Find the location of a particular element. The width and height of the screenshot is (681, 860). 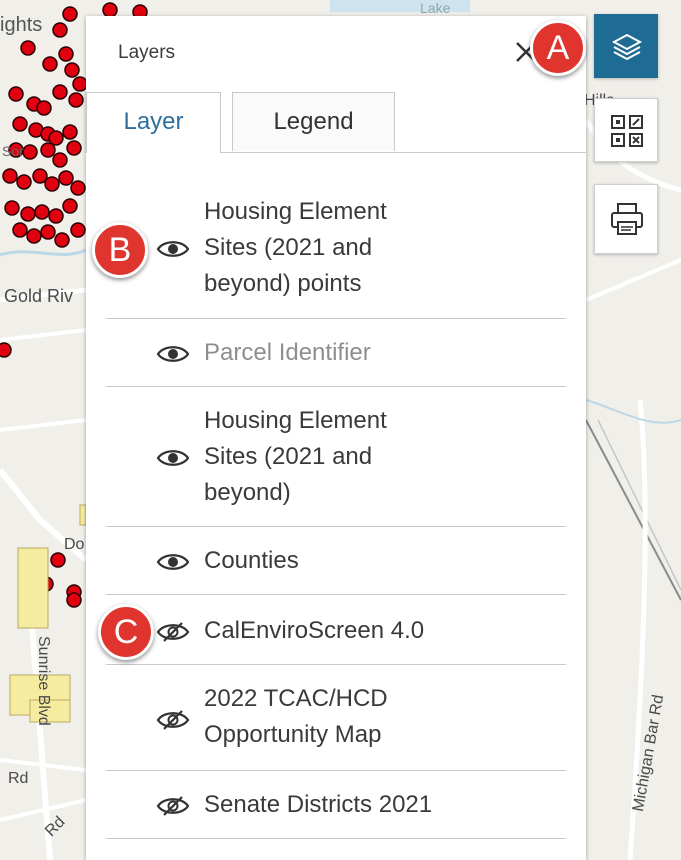

layer-label: Parcel Identifier is located at coordinates (287, 352).